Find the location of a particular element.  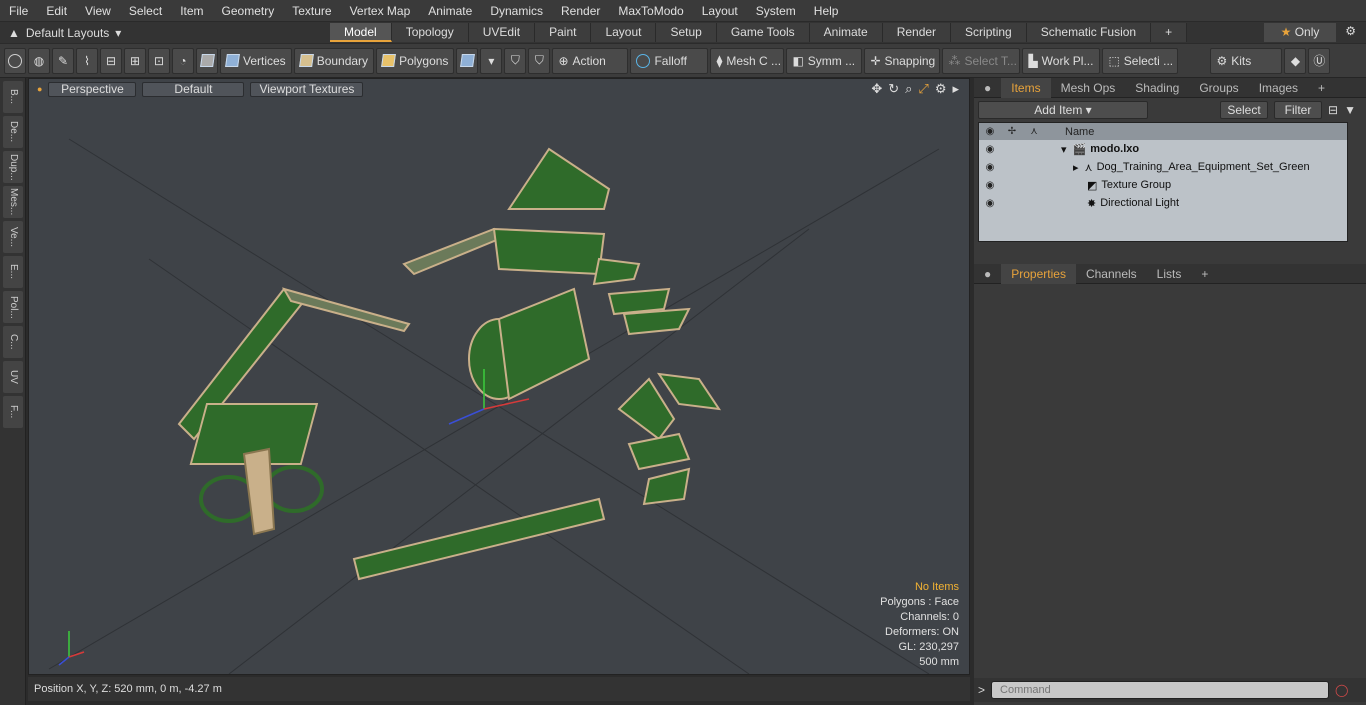

only-toggle: ★ Only is located at coordinates (1300, 32).